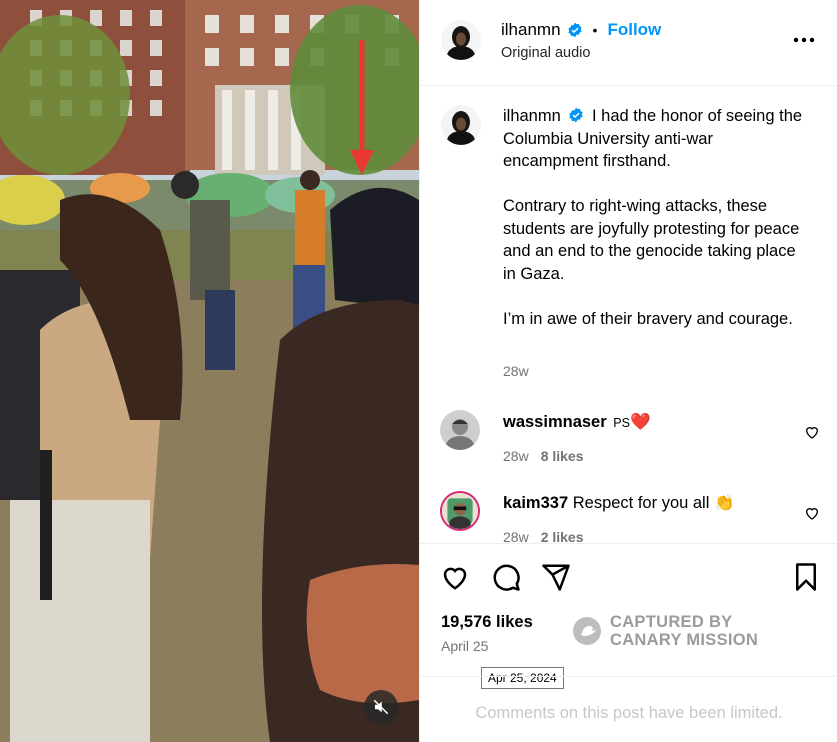 The image size is (837, 742). Describe the element at coordinates (562, 456) in the screenshot. I see `comment-likes: 8 likes` at that location.